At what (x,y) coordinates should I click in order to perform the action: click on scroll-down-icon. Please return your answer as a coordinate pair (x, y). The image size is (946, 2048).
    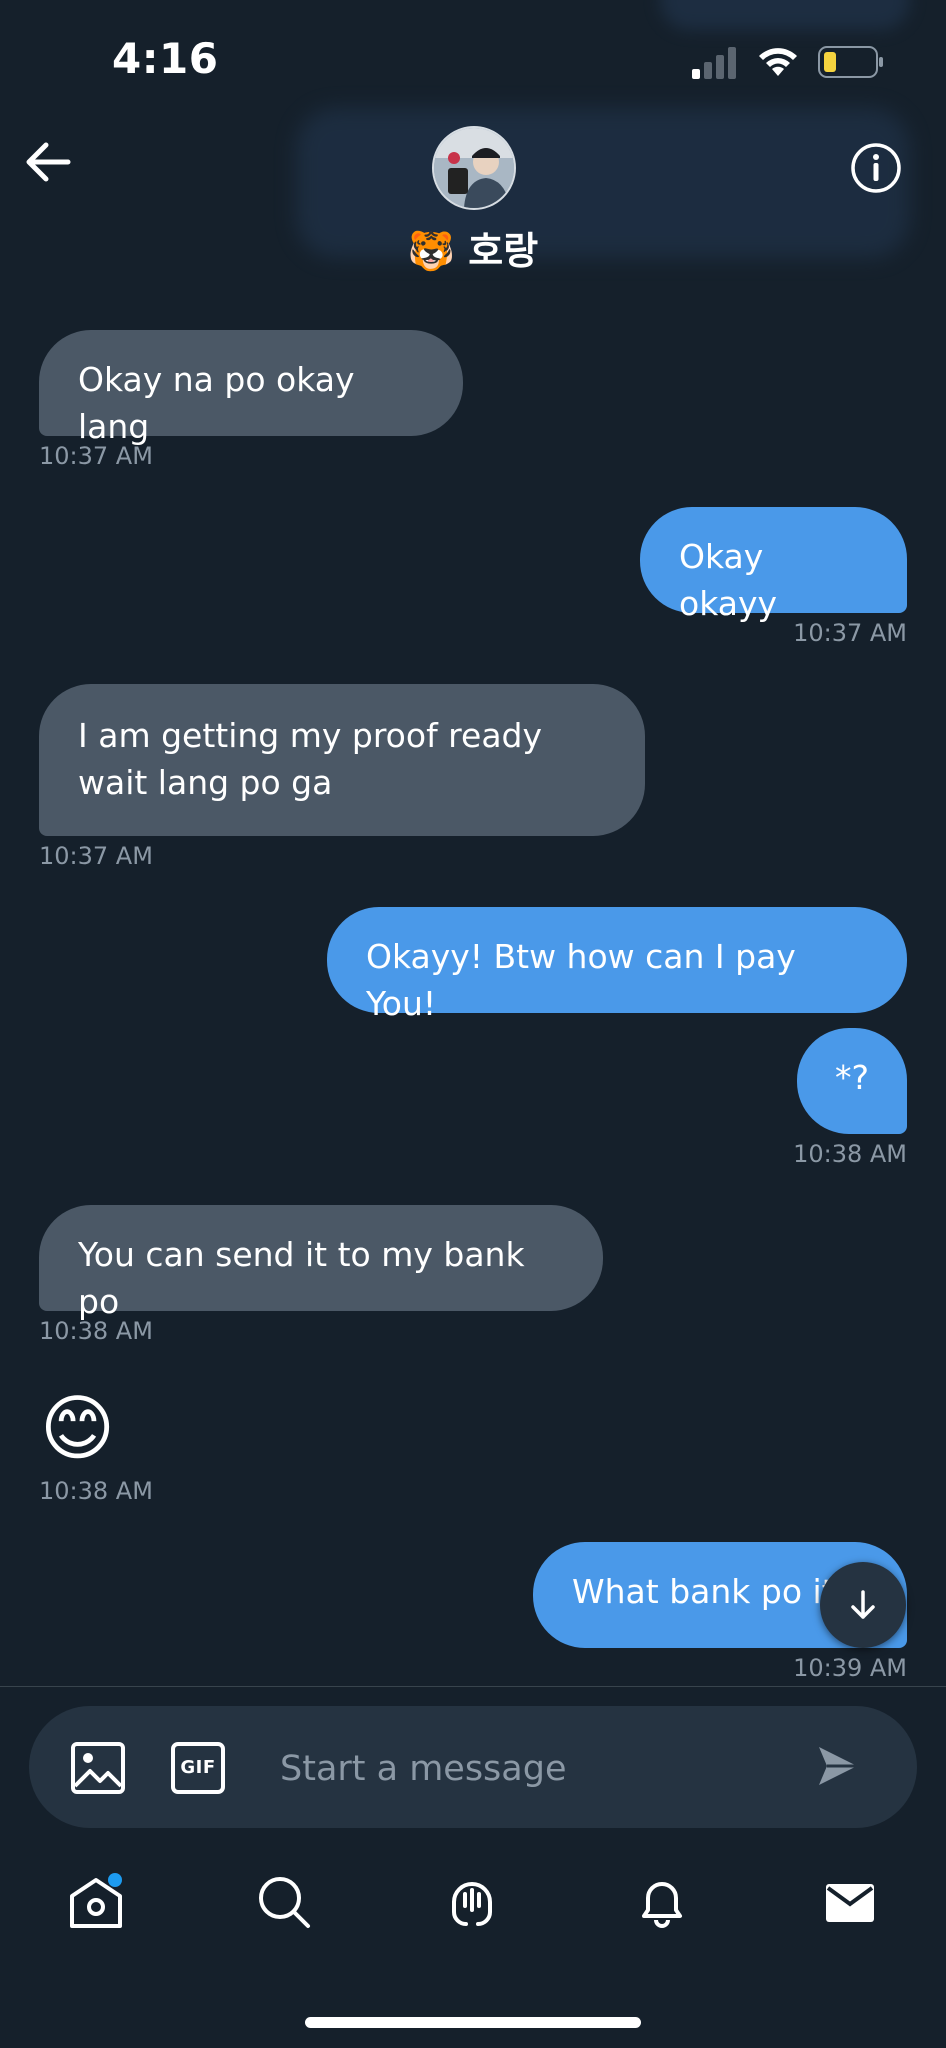
    Looking at the image, I should click on (863, 1604).